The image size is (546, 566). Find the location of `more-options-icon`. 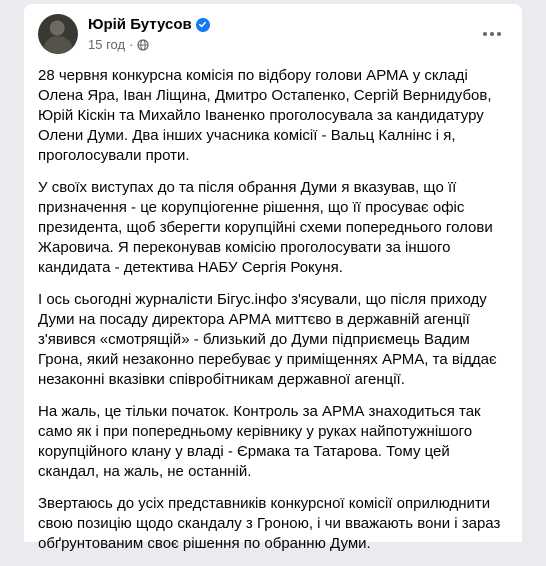

more-options-icon is located at coordinates (492, 34).